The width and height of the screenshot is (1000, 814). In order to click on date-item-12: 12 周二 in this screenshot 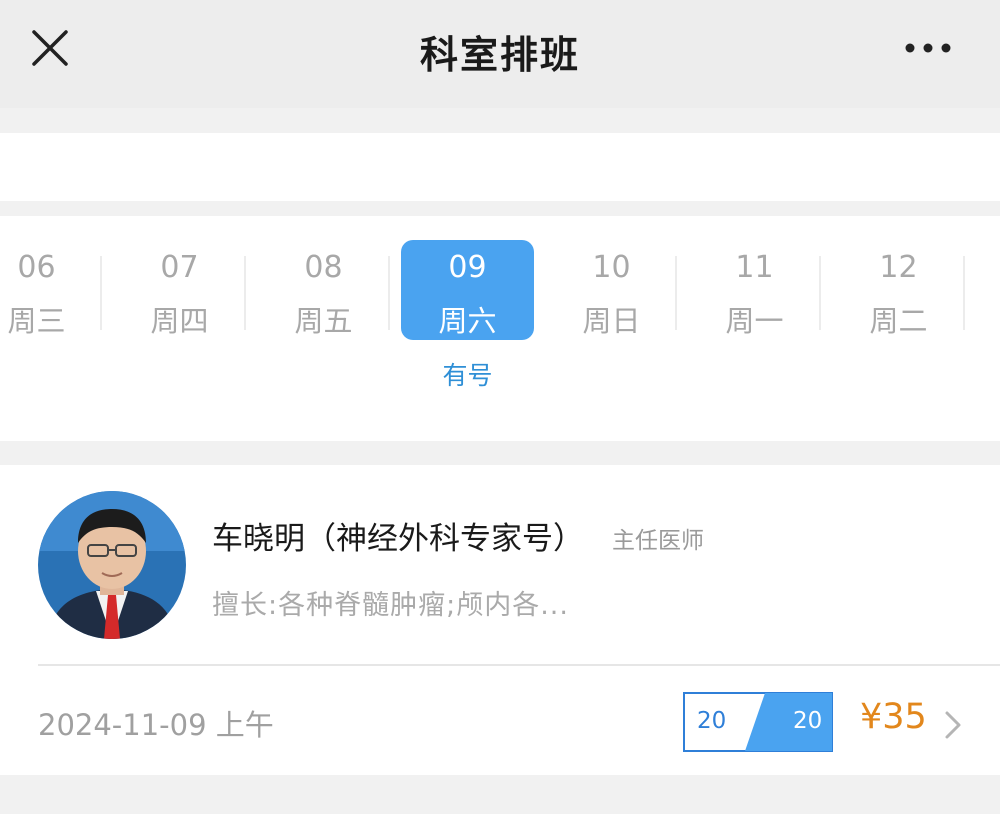, I will do `click(898, 290)`.